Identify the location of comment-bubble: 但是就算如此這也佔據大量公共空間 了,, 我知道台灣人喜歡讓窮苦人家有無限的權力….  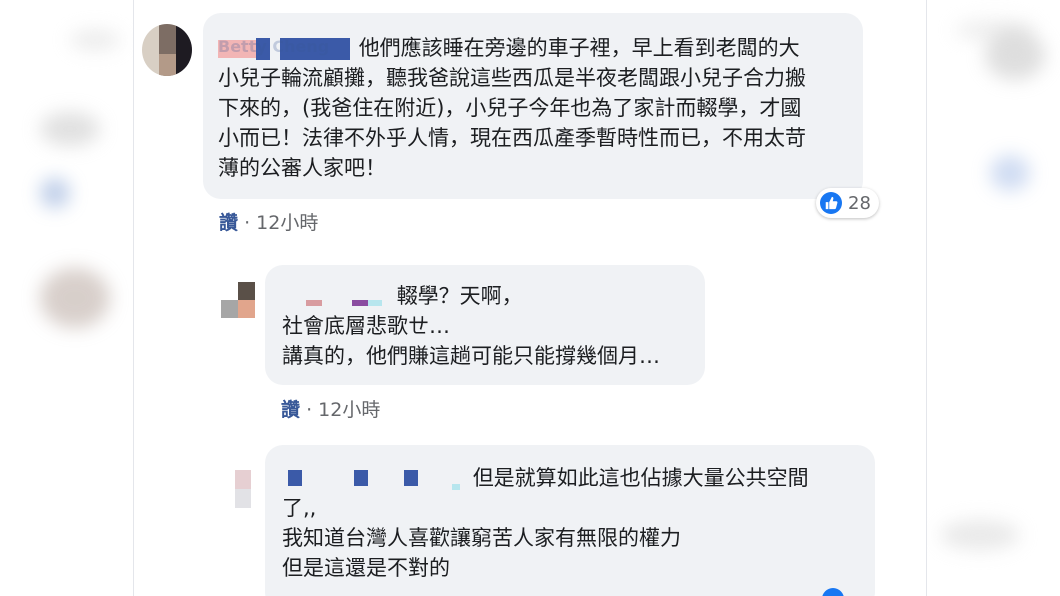
(570, 520).